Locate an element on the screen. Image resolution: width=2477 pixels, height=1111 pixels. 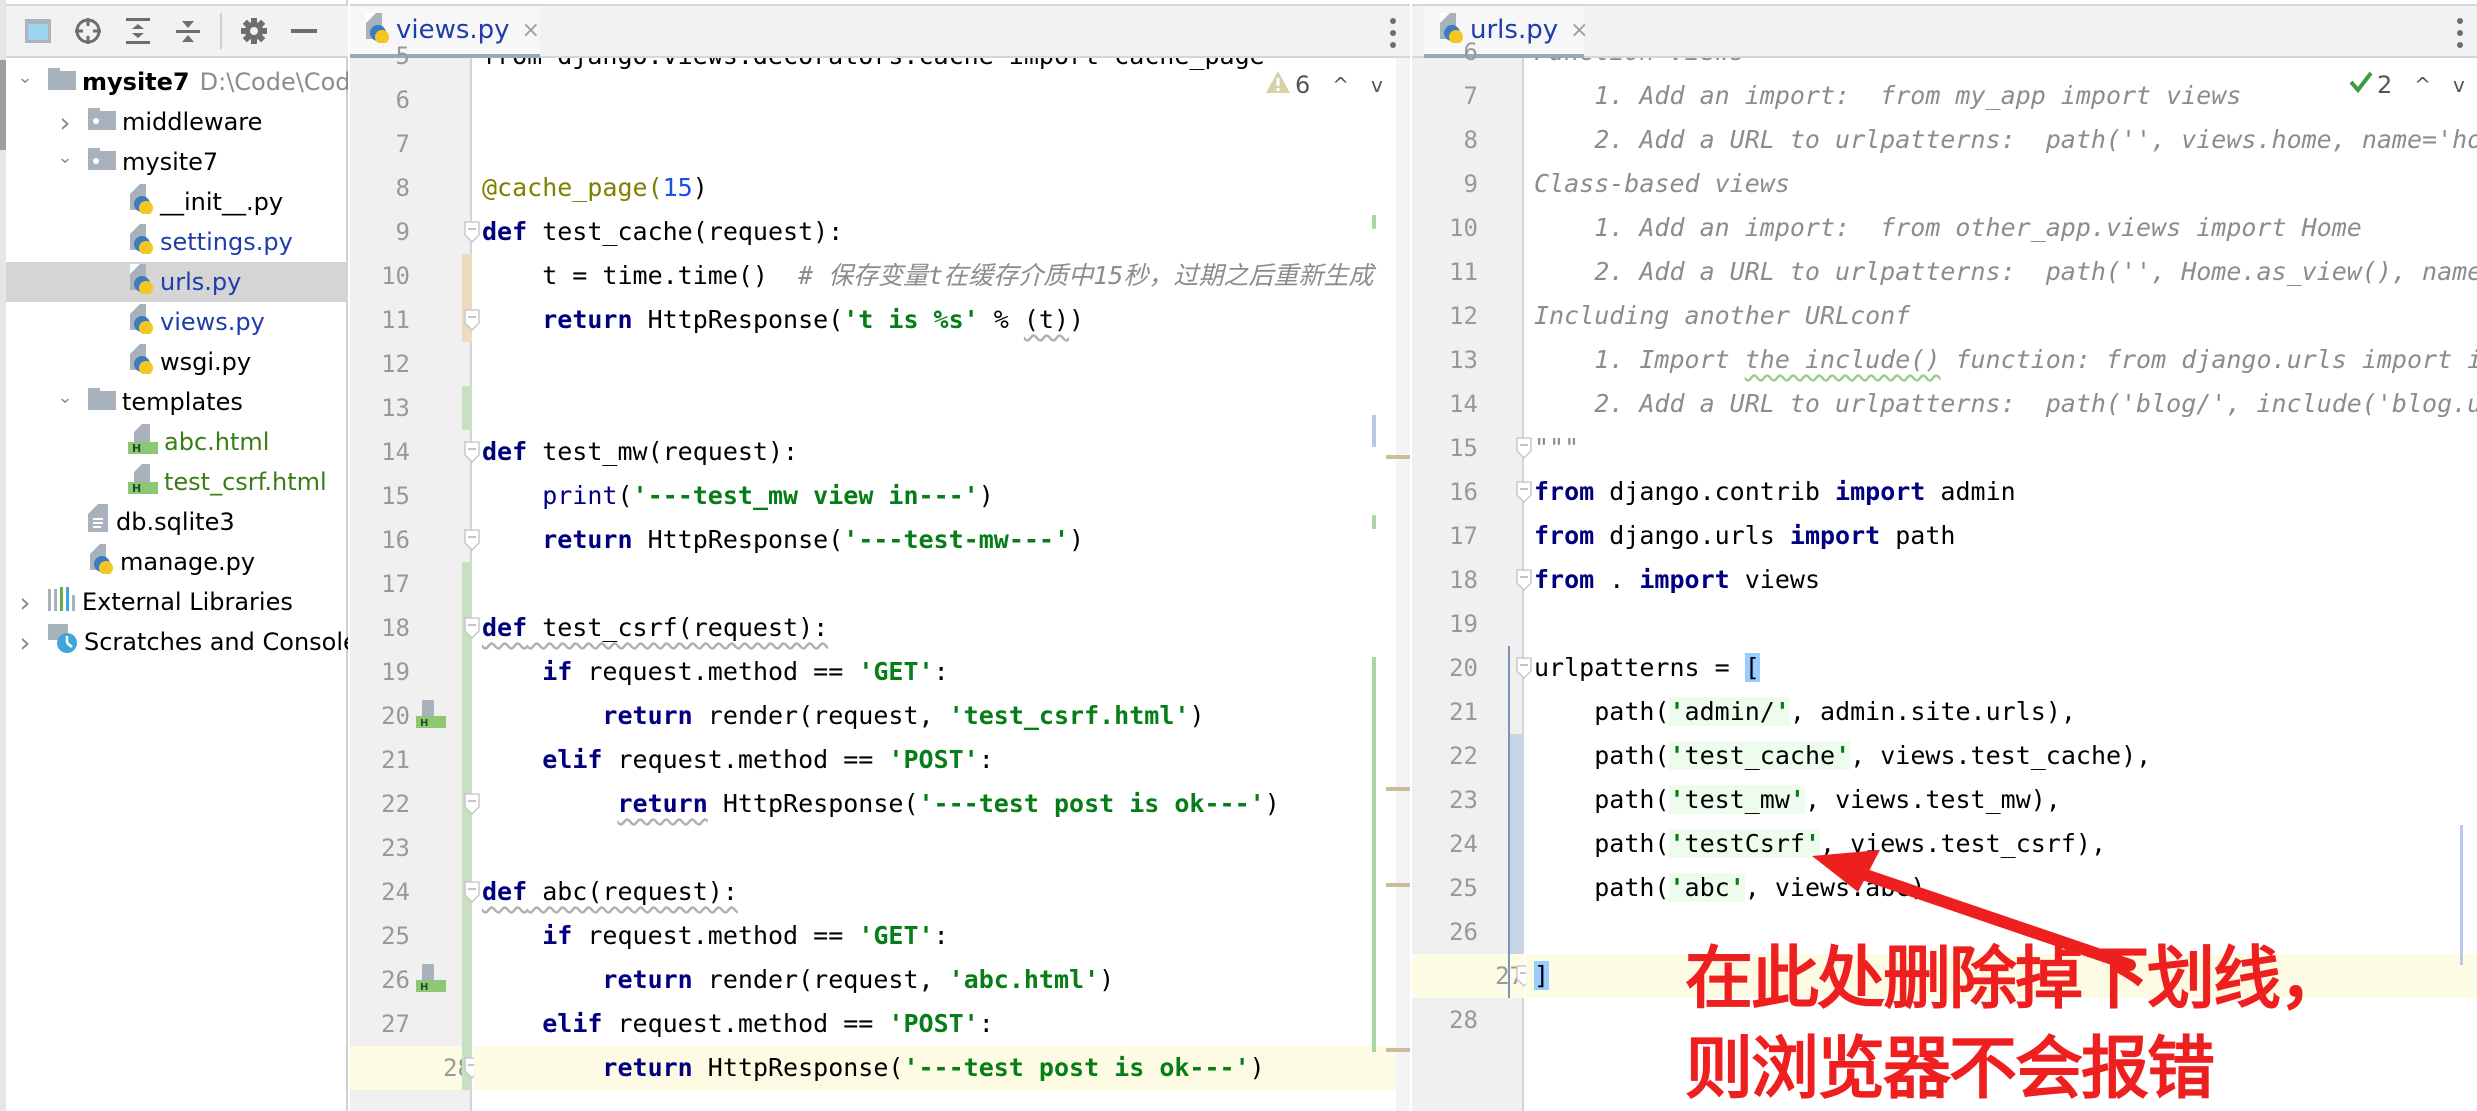
tree-item: __init__.py is located at coordinates (177, 202).